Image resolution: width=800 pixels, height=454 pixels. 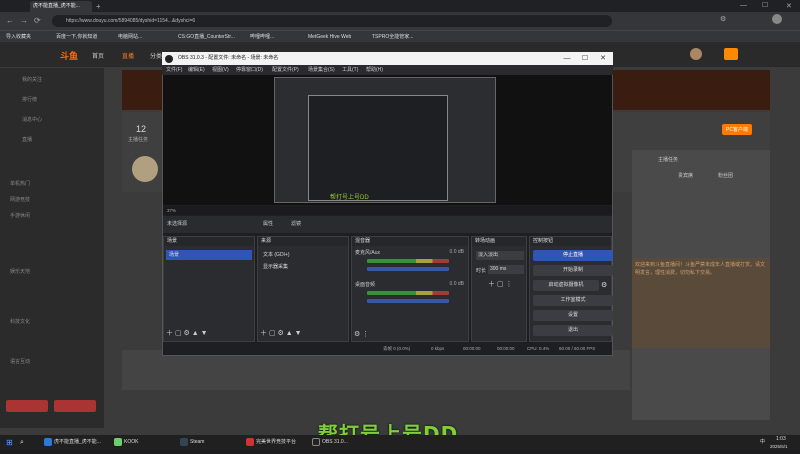 I want to click on stream-time: 00:00:00, so click(x=472, y=348).